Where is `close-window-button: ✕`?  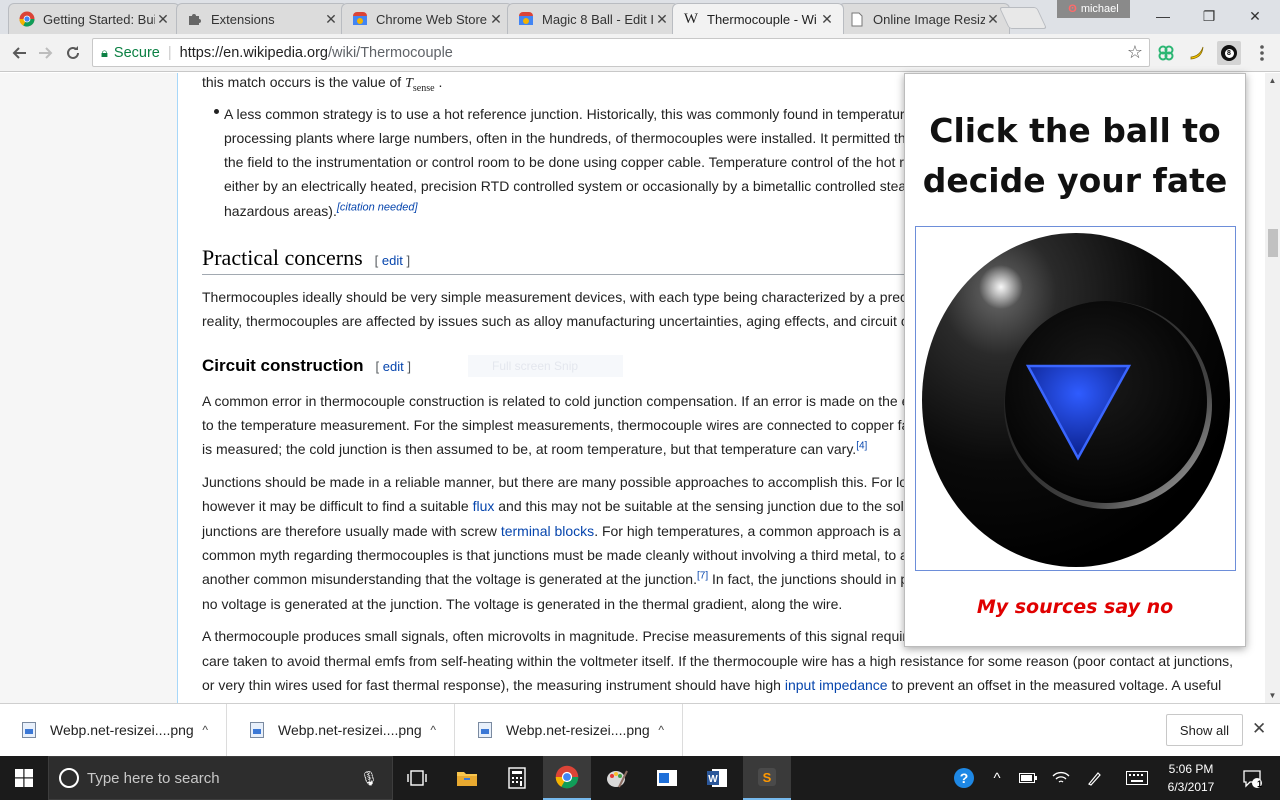
close-window-button: ✕ is located at coordinates (1255, 16).